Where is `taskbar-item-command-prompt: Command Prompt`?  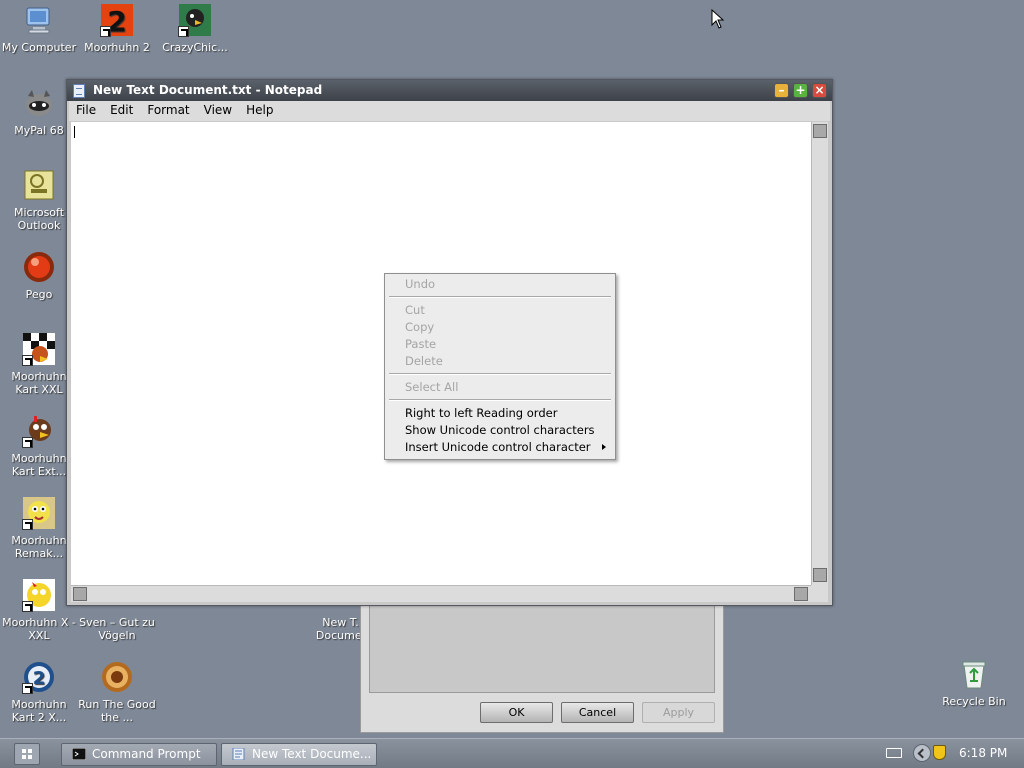
taskbar-item-command-prompt: Command Prompt is located at coordinates (139, 754).